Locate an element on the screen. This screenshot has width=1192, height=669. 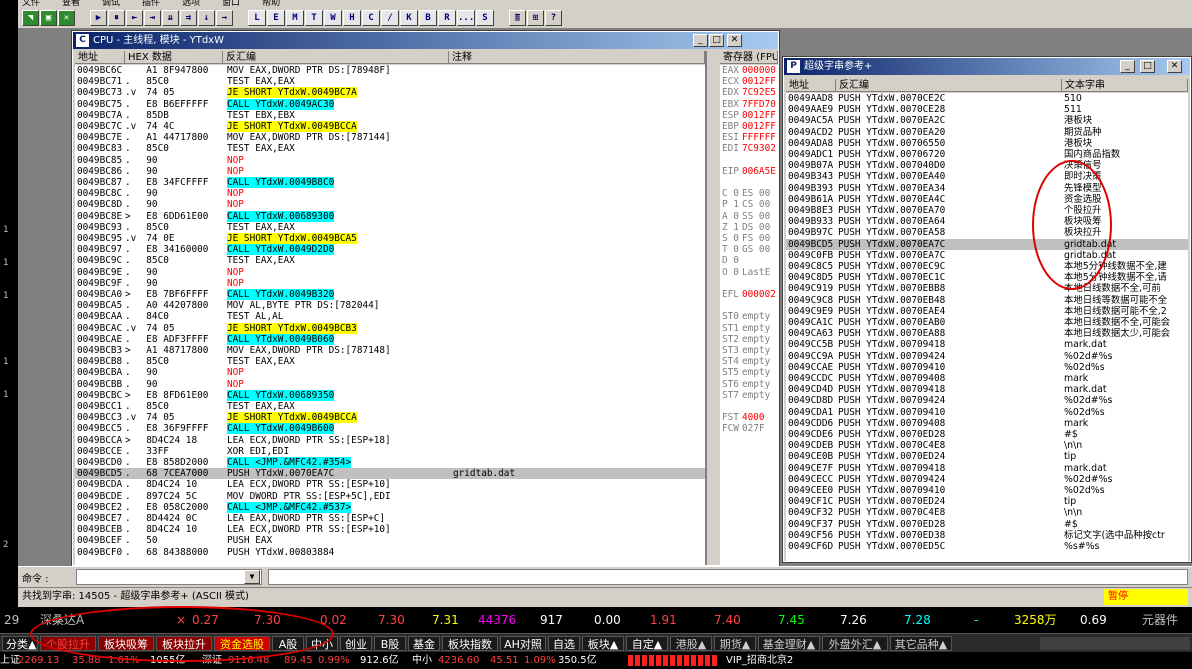
register-row: ST0 empty is located at coordinates (749, 316).